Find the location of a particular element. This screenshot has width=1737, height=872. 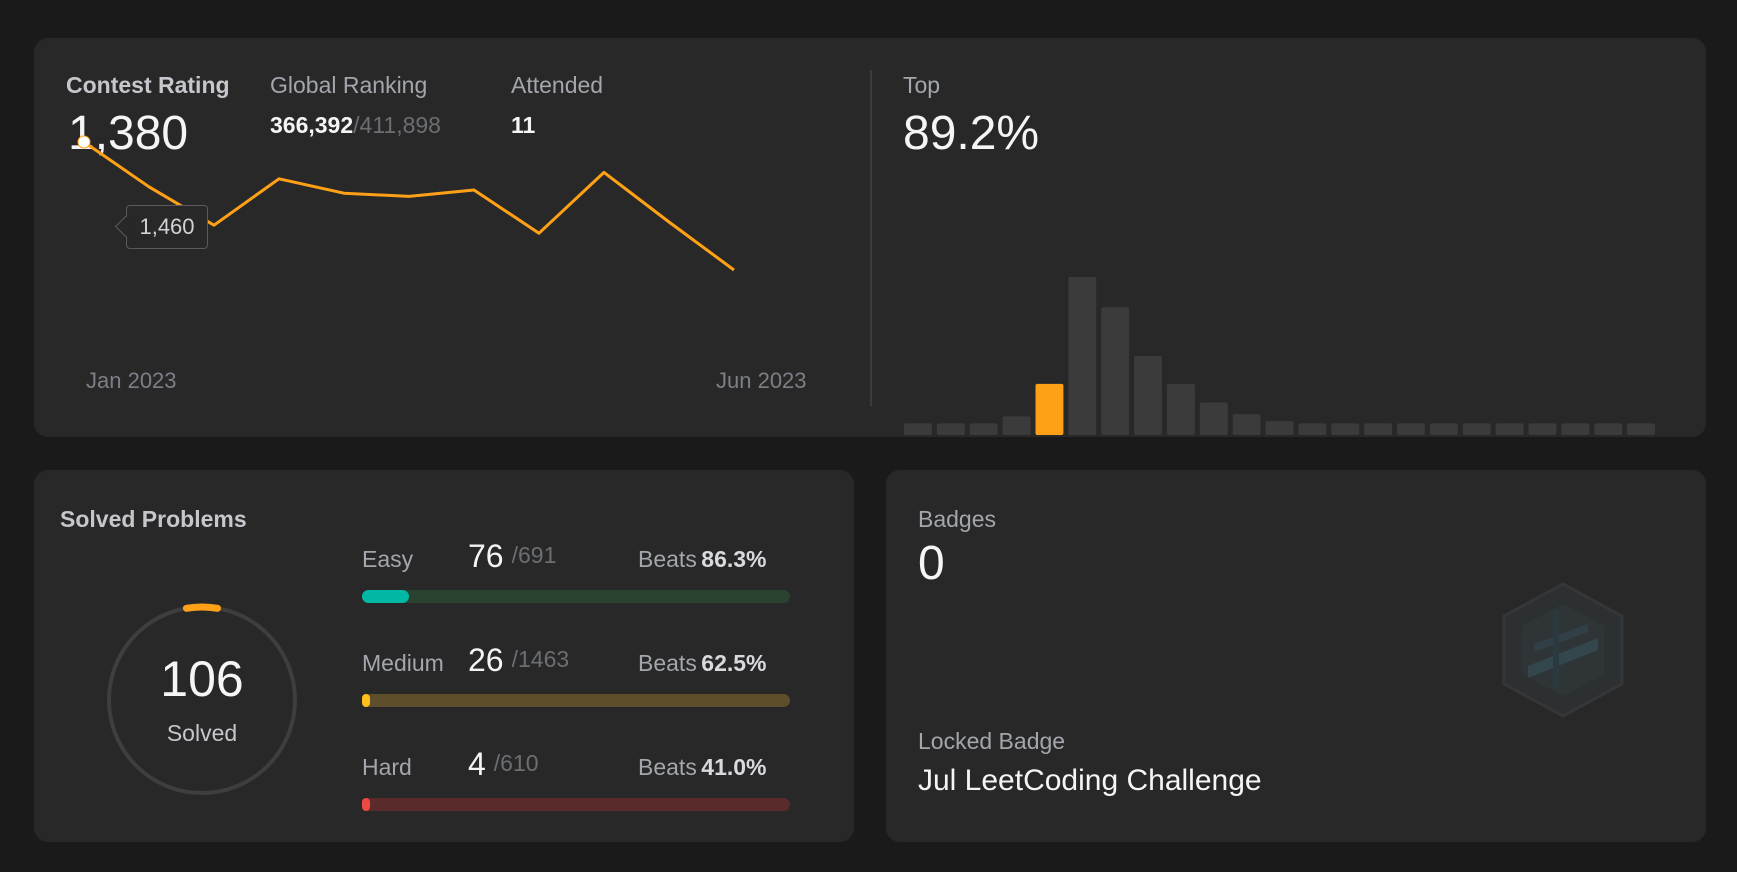

difficulty-beats: Beats 86.3% is located at coordinates (702, 559).